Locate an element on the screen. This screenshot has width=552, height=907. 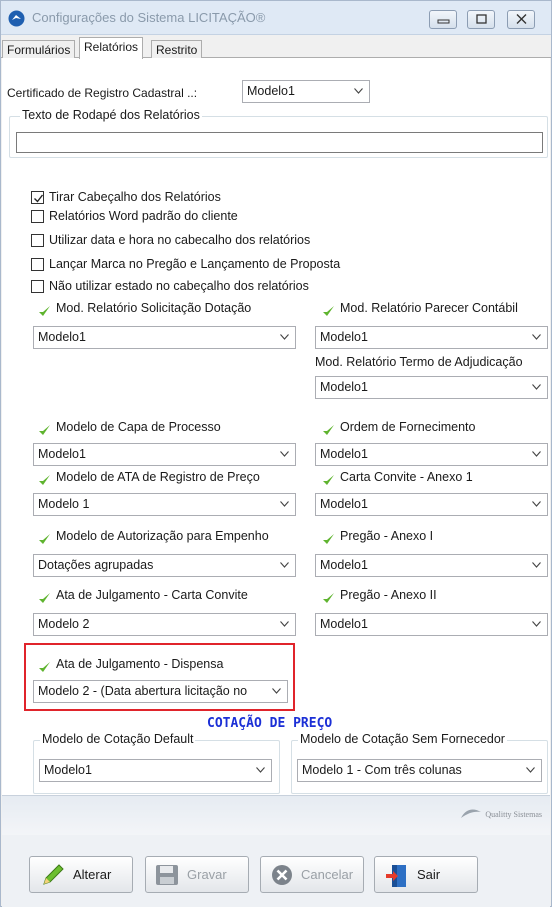
rodape-text-input is located at coordinates (279, 142).